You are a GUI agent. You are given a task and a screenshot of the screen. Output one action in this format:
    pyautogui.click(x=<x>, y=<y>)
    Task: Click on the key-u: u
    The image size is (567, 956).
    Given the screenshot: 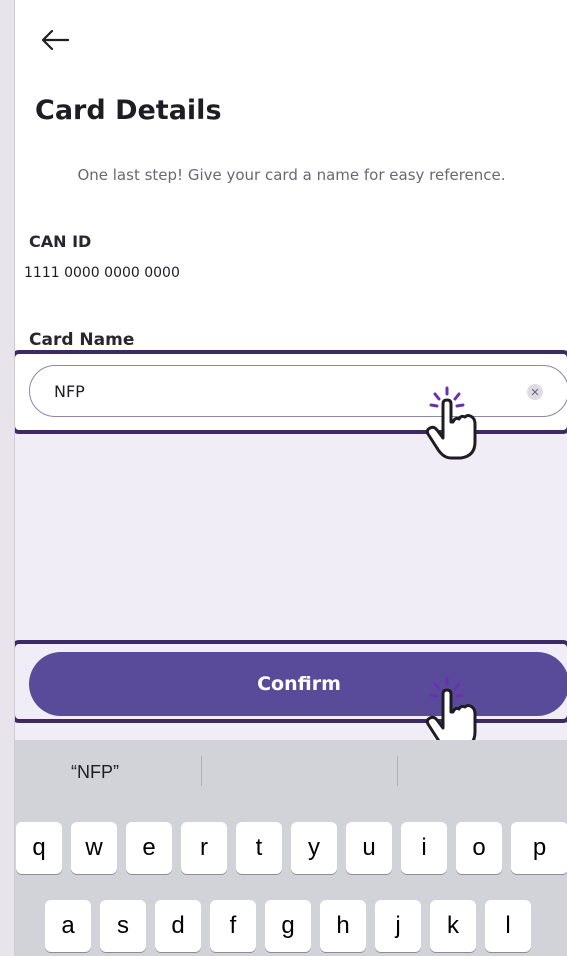 What is the action you would take?
    pyautogui.click(x=369, y=848)
    